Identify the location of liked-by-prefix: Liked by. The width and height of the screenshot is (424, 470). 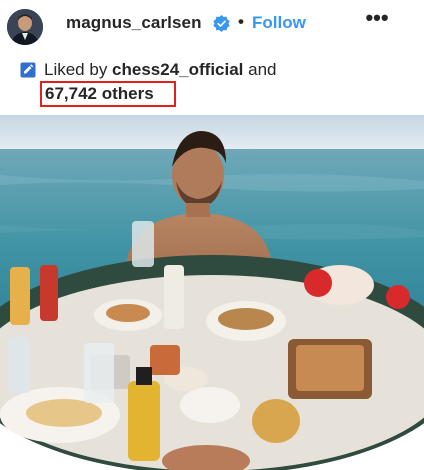
(78, 69).